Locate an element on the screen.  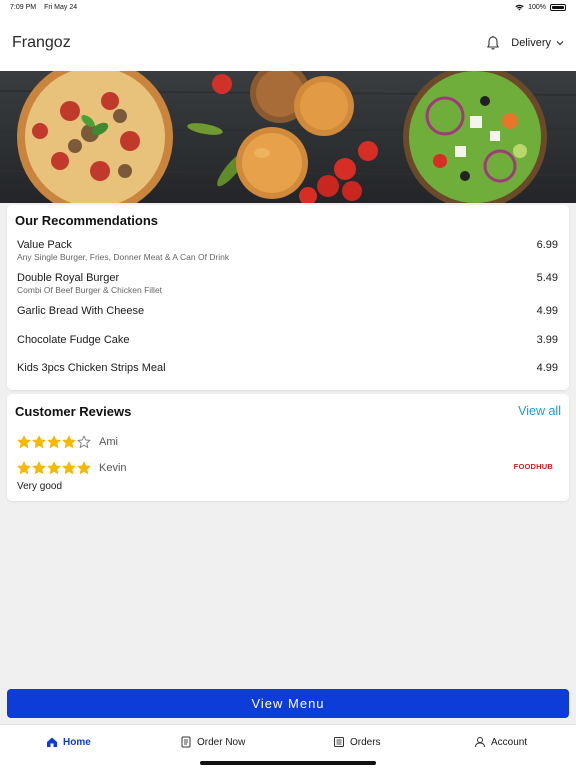
bottom-tab-bar: Home Order Now Orders Account is located at coordinates (288, 746).